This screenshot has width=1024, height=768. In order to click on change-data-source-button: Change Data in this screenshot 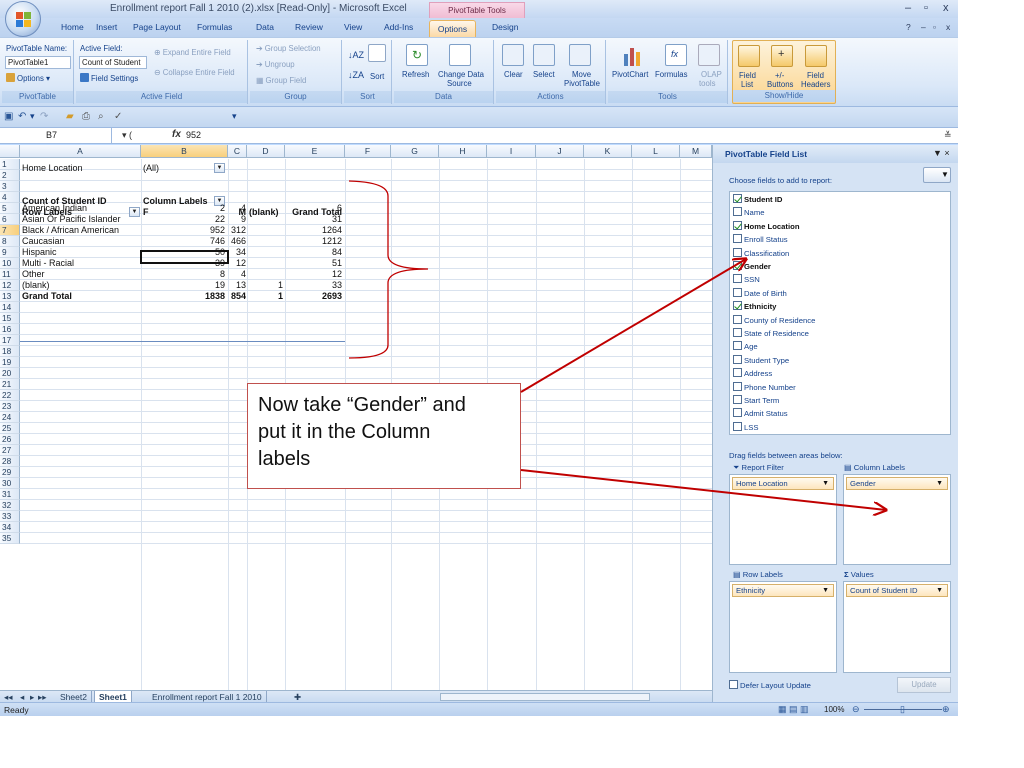, I will do `click(461, 74)`.